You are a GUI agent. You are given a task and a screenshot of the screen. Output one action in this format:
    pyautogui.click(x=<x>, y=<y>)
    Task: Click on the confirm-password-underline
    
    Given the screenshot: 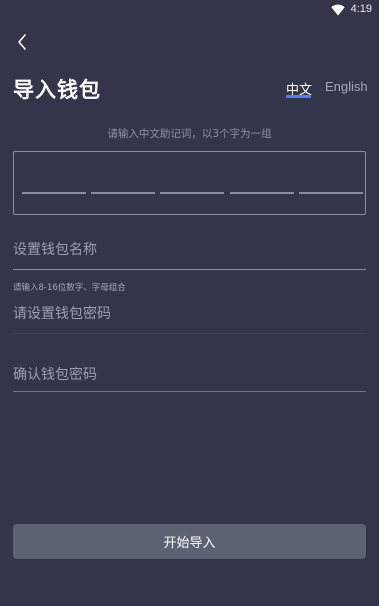 What is the action you would take?
    pyautogui.click(x=189, y=391)
    